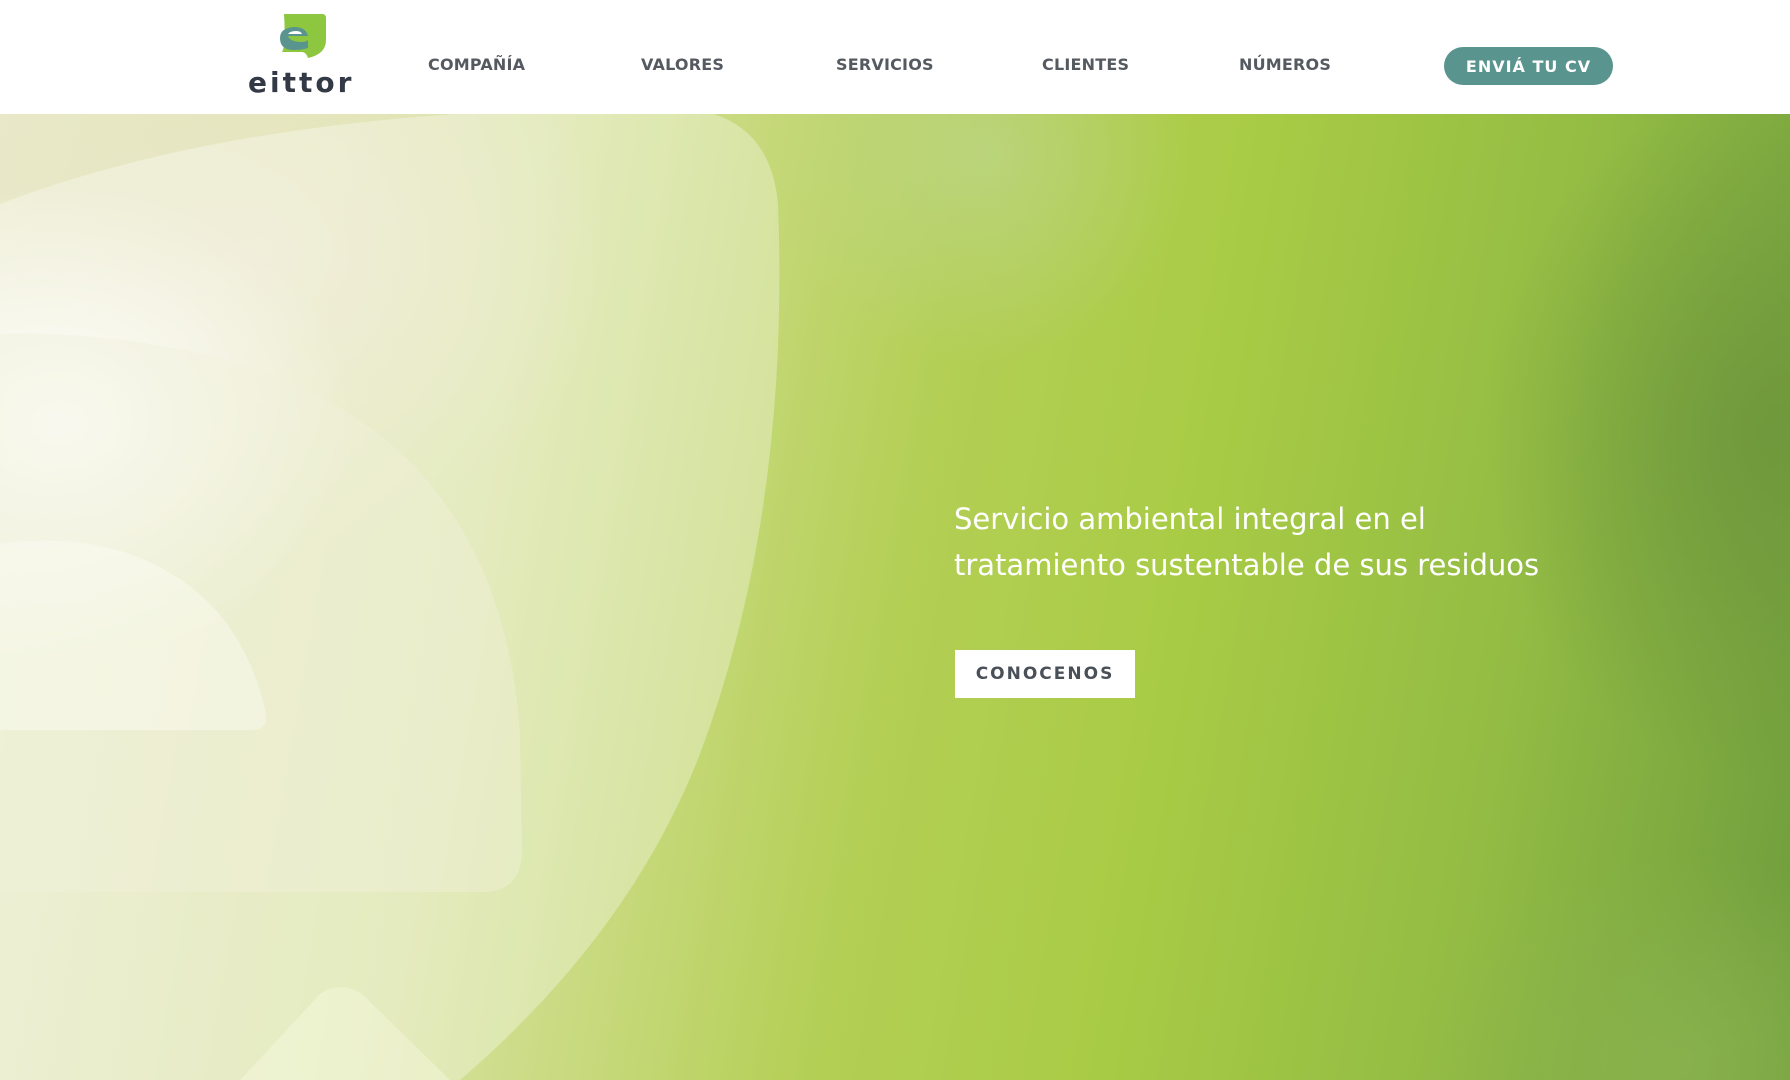 This screenshot has height=1080, width=1790. I want to click on nav-item-numeros: NÚMEROS, so click(1285, 64).